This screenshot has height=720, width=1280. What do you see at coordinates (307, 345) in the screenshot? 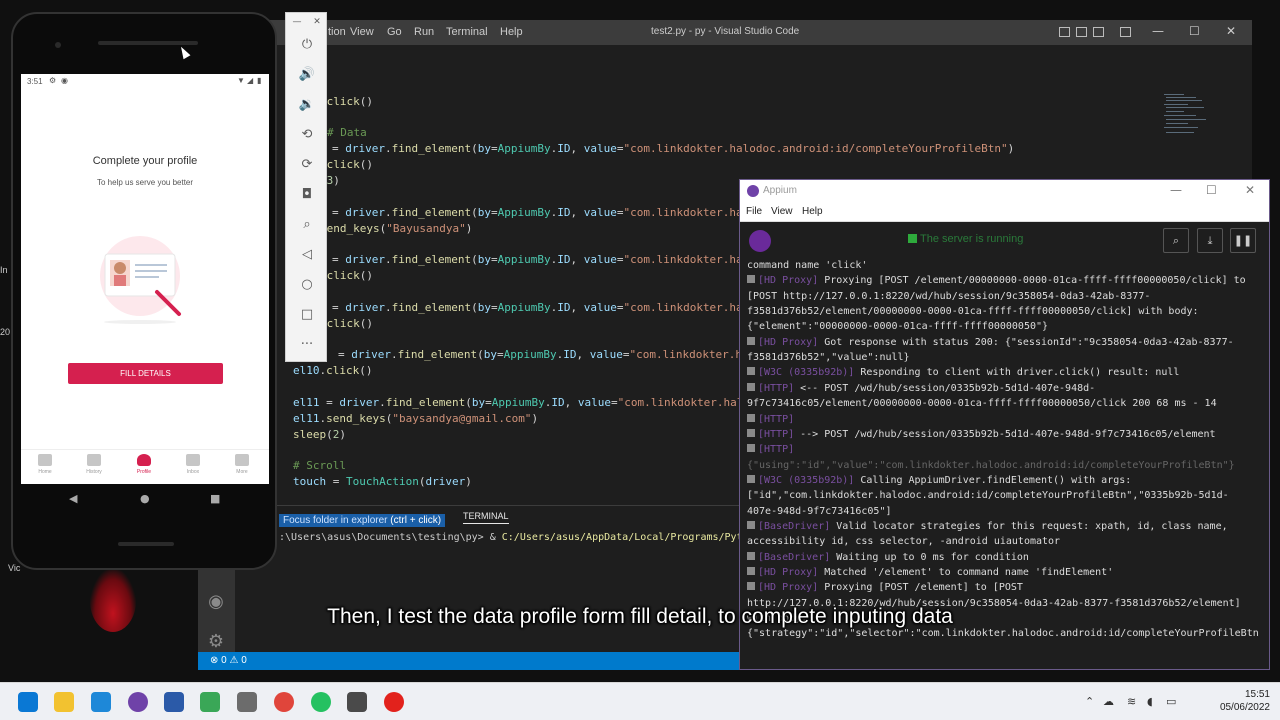
I see `more-icon: ···` at bounding box center [307, 345].